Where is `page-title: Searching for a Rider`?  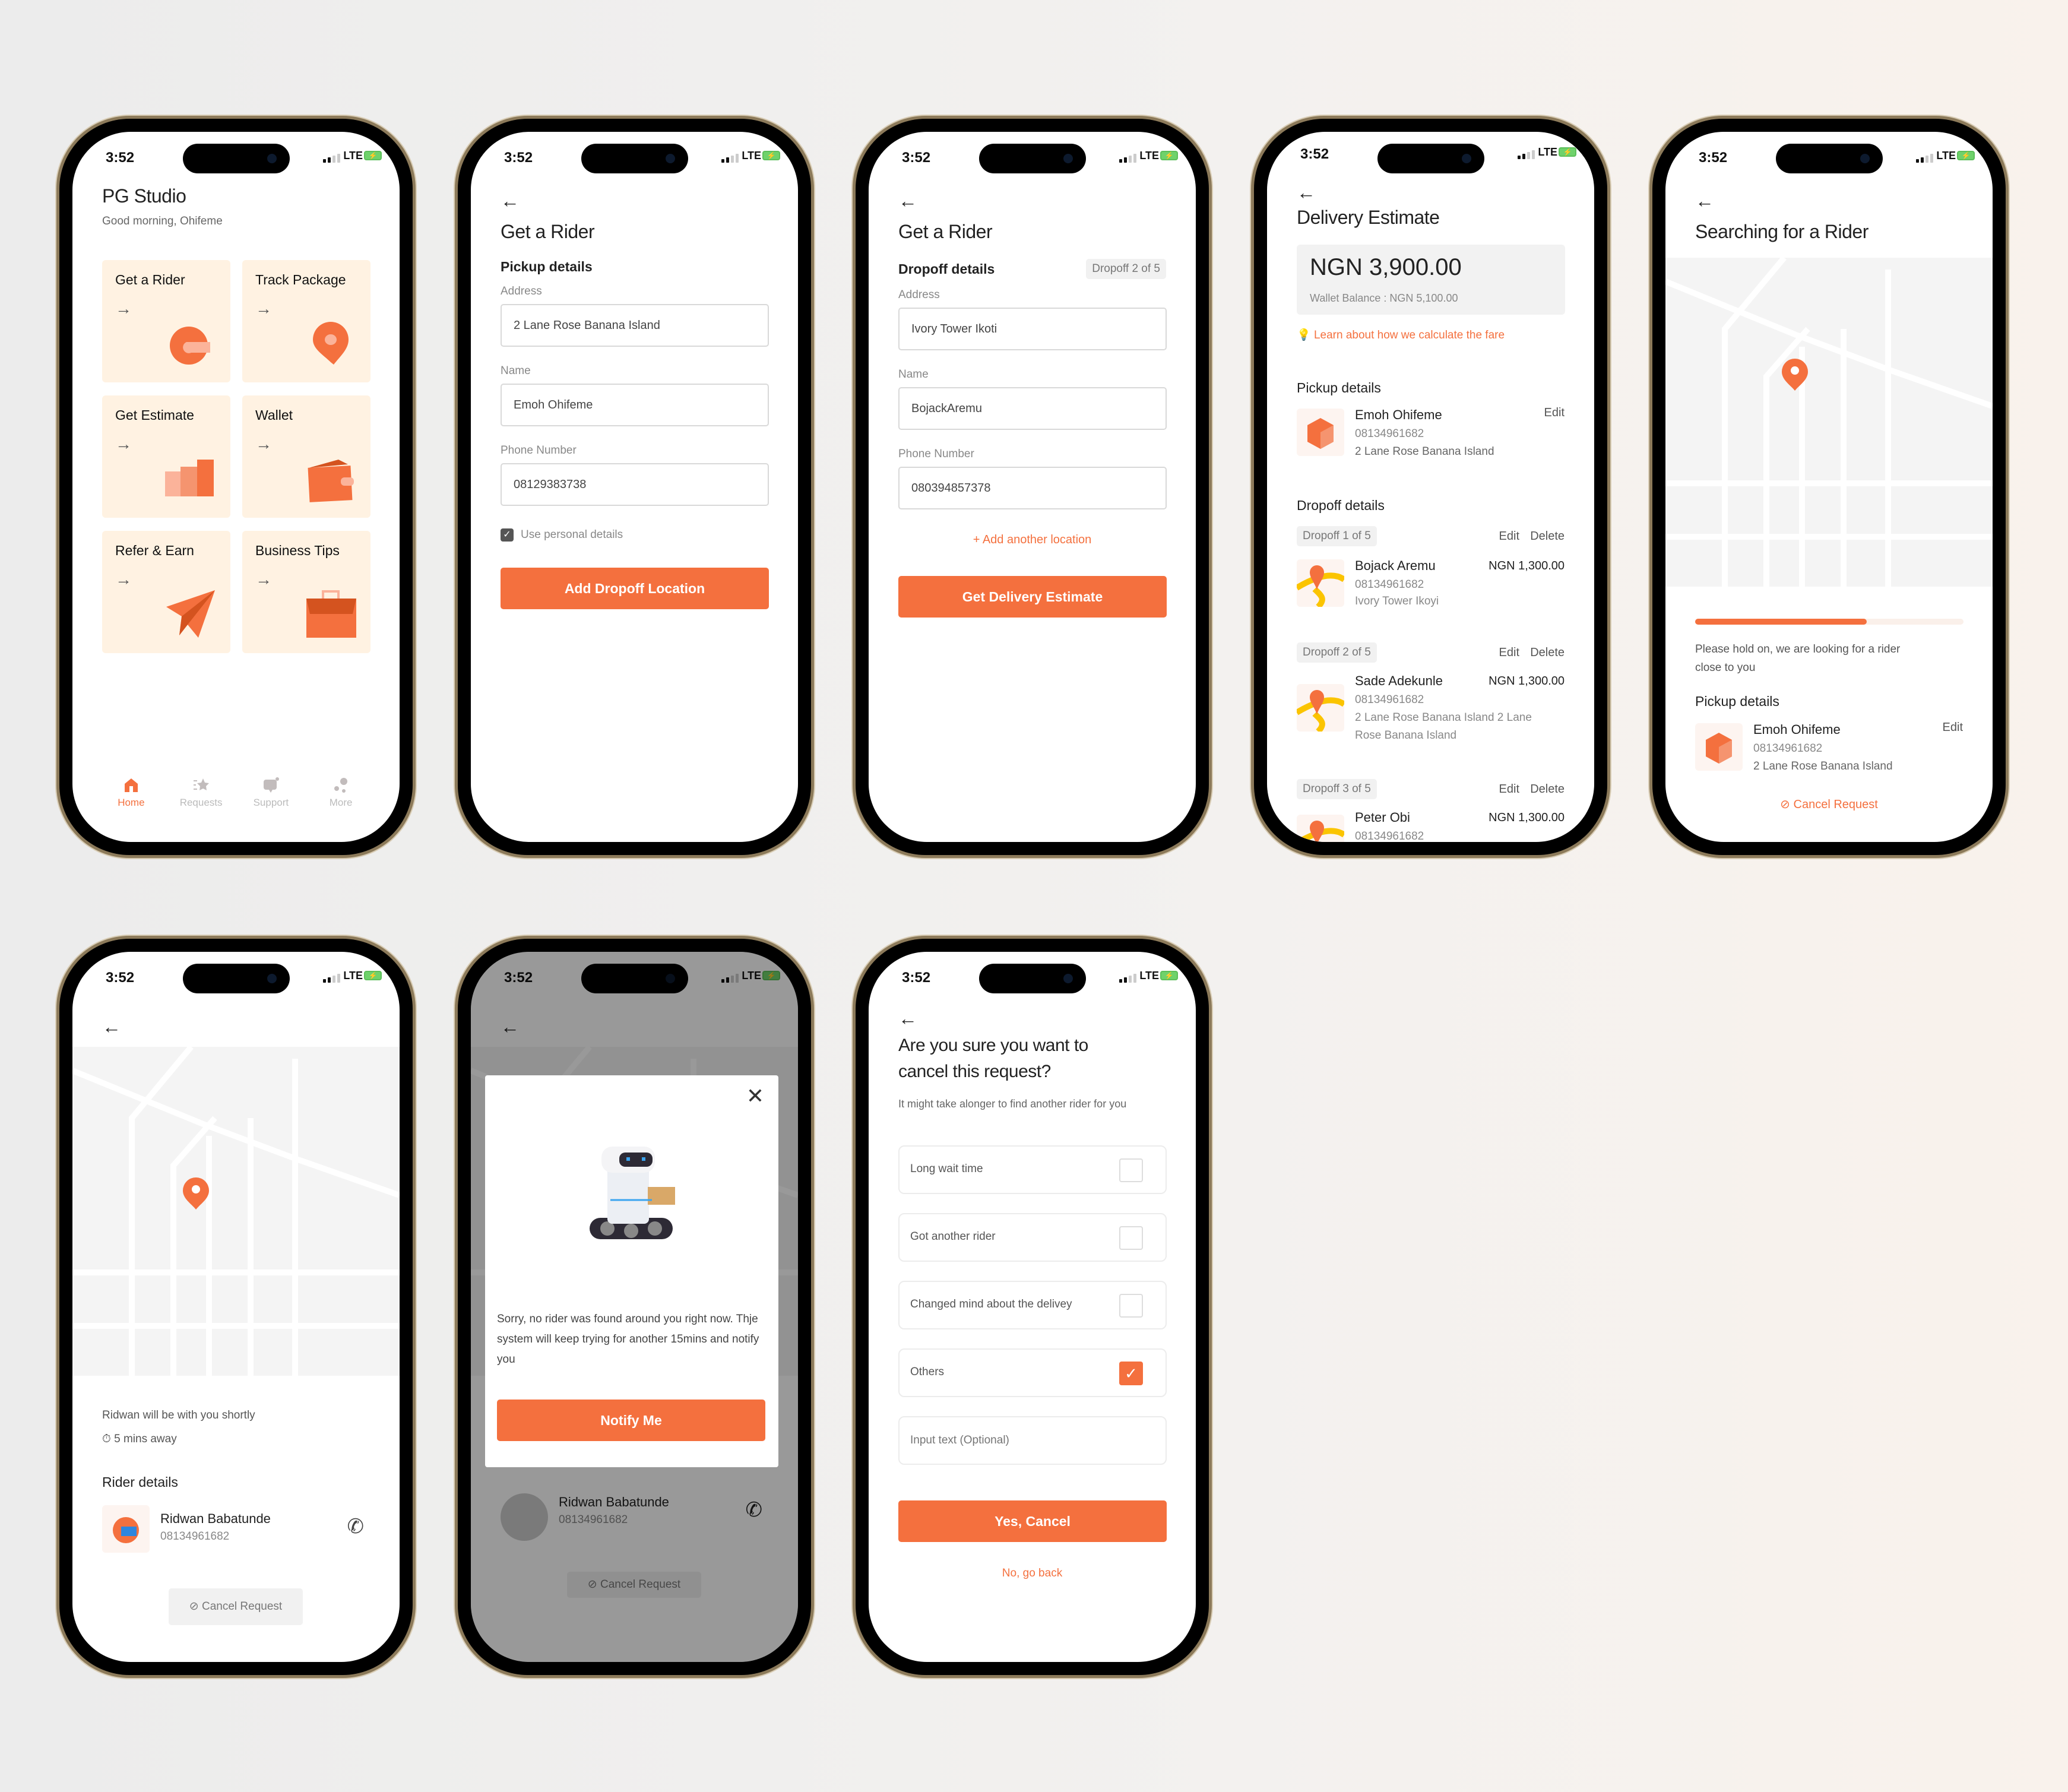 page-title: Searching for a Rider is located at coordinates (1782, 232).